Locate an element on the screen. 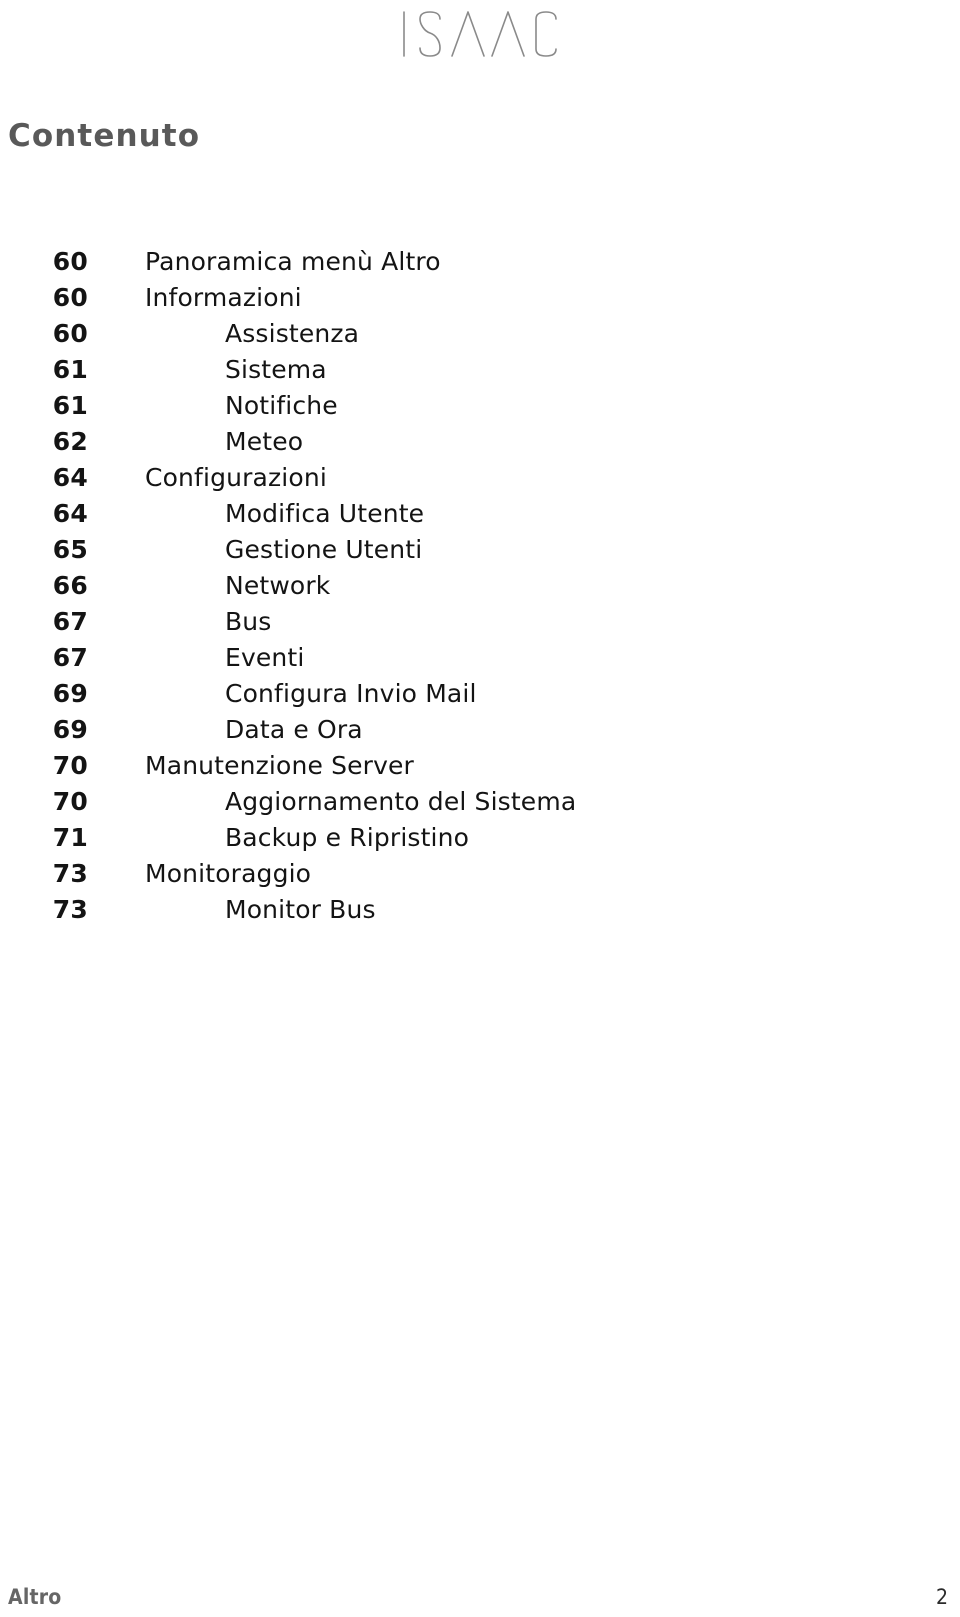 Image resolution: width=960 pixels, height=1617 pixels. toc-entry: 64 Modifica Utente is located at coordinates (480, 514).